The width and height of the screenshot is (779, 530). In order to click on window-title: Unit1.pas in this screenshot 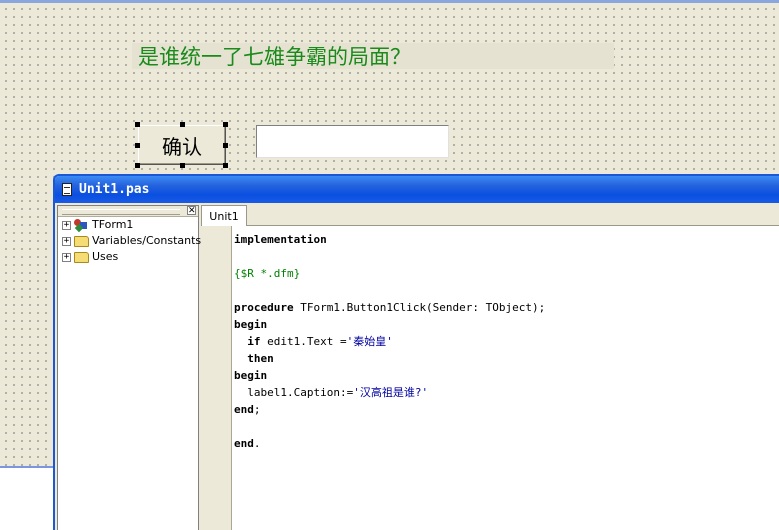, I will do `click(114, 189)`.